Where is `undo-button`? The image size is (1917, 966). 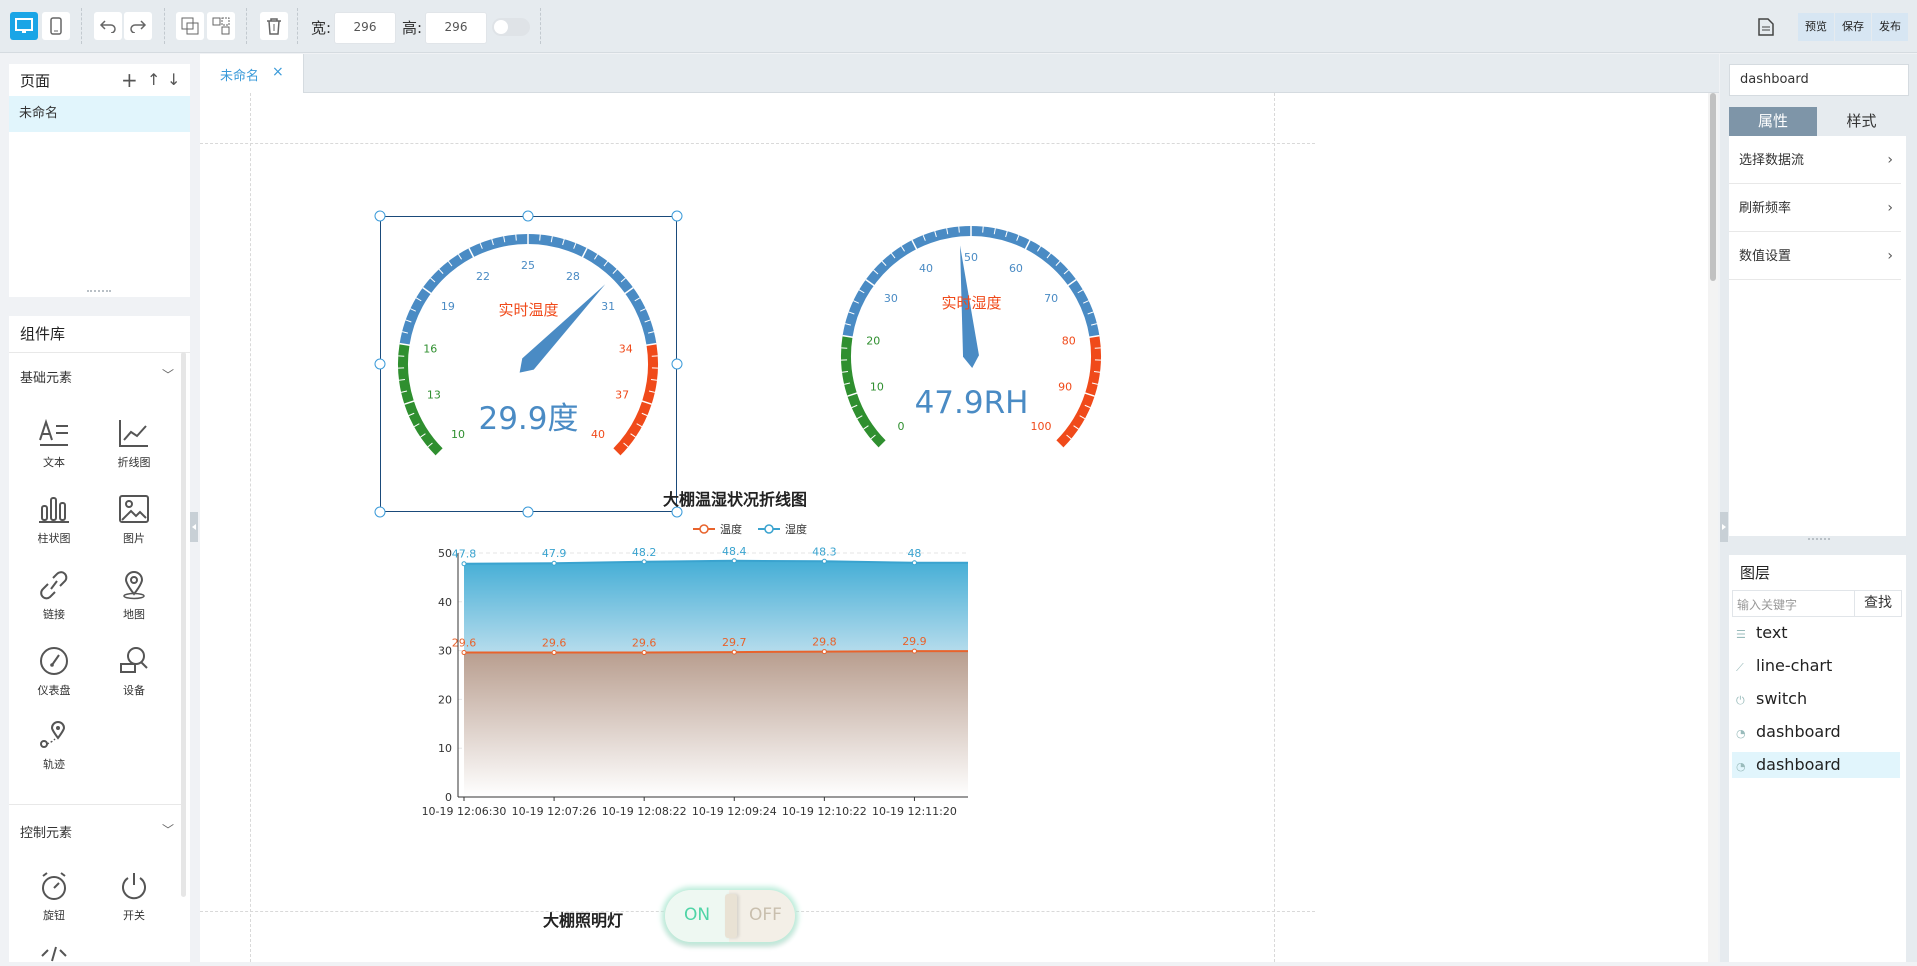
undo-button is located at coordinates (108, 26).